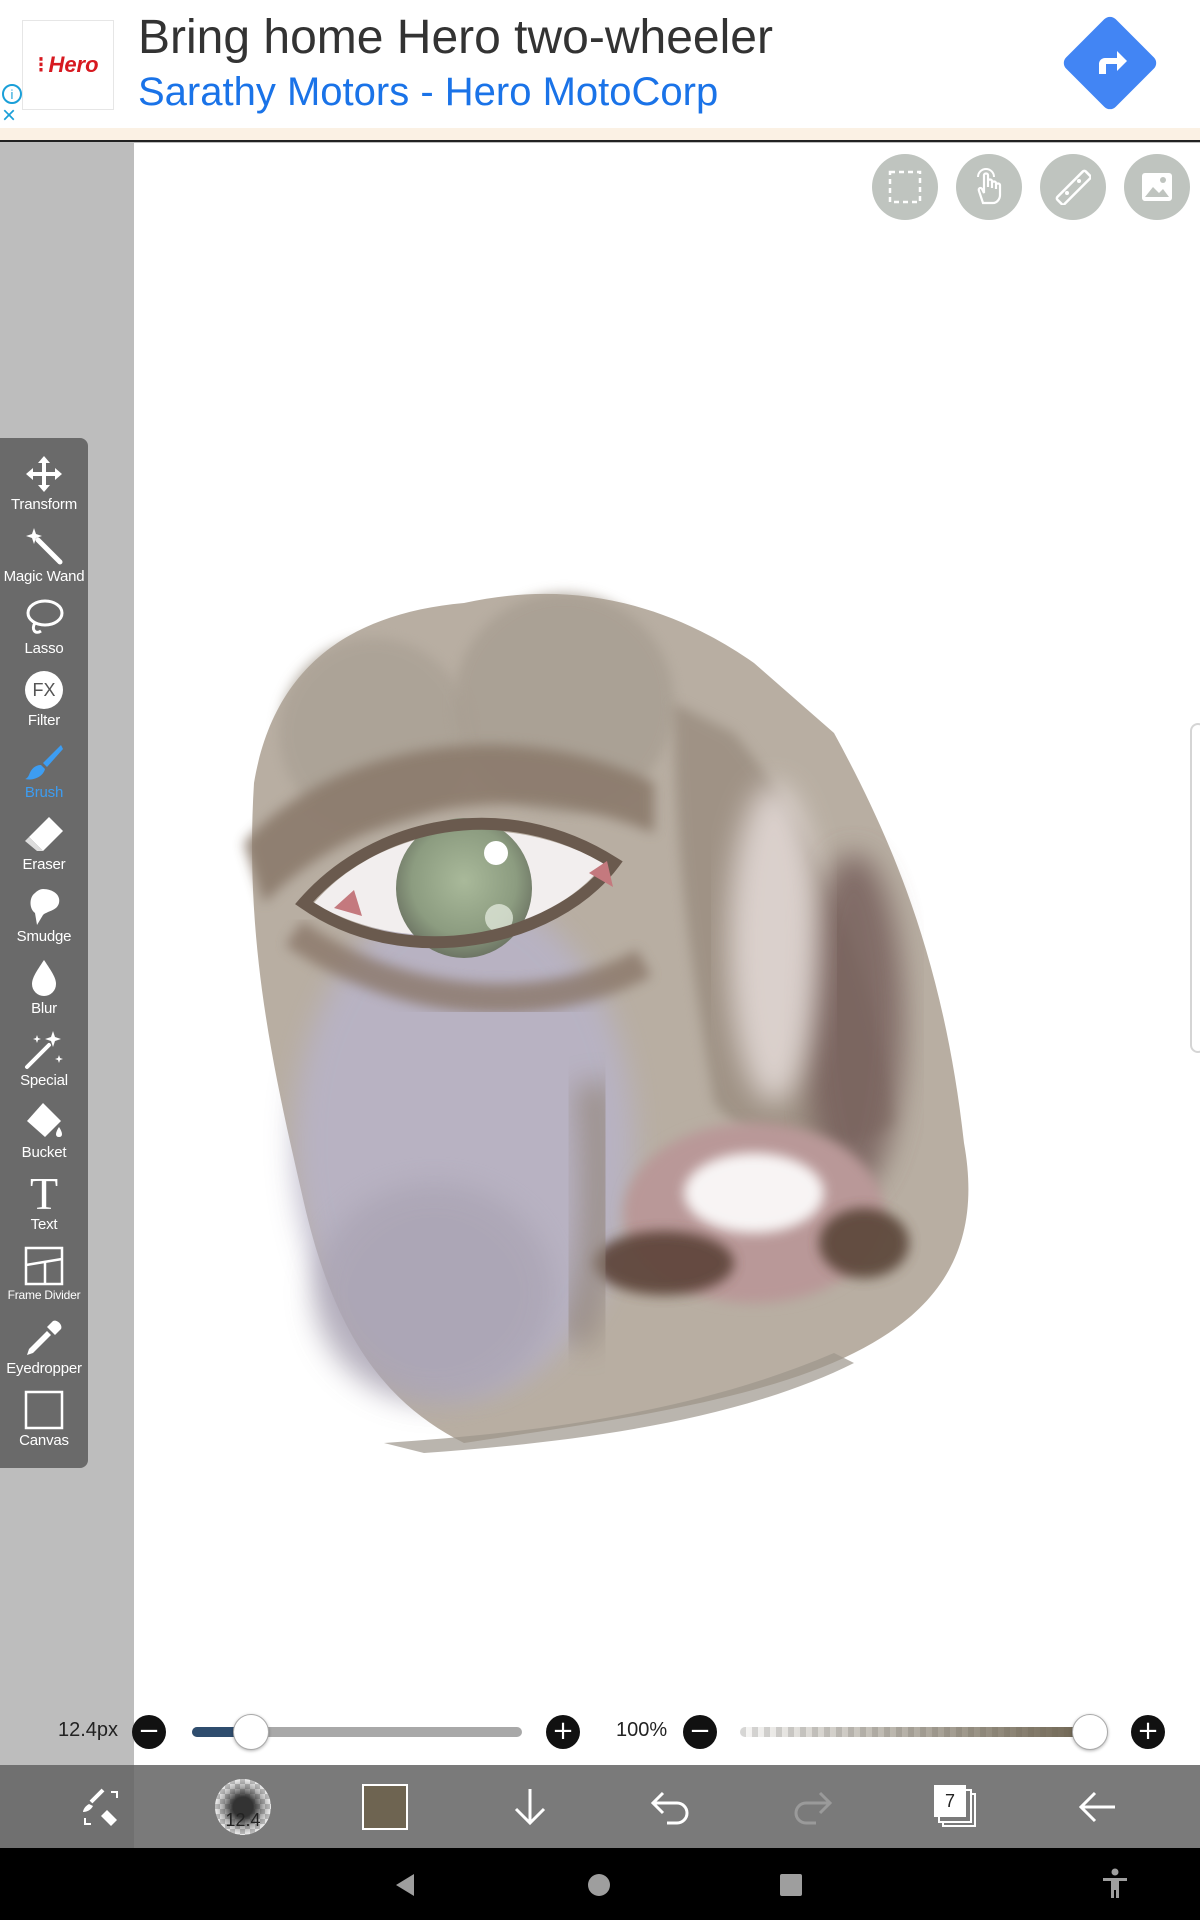  What do you see at coordinates (44, 690) in the screenshot?
I see `fx-icon: FX` at bounding box center [44, 690].